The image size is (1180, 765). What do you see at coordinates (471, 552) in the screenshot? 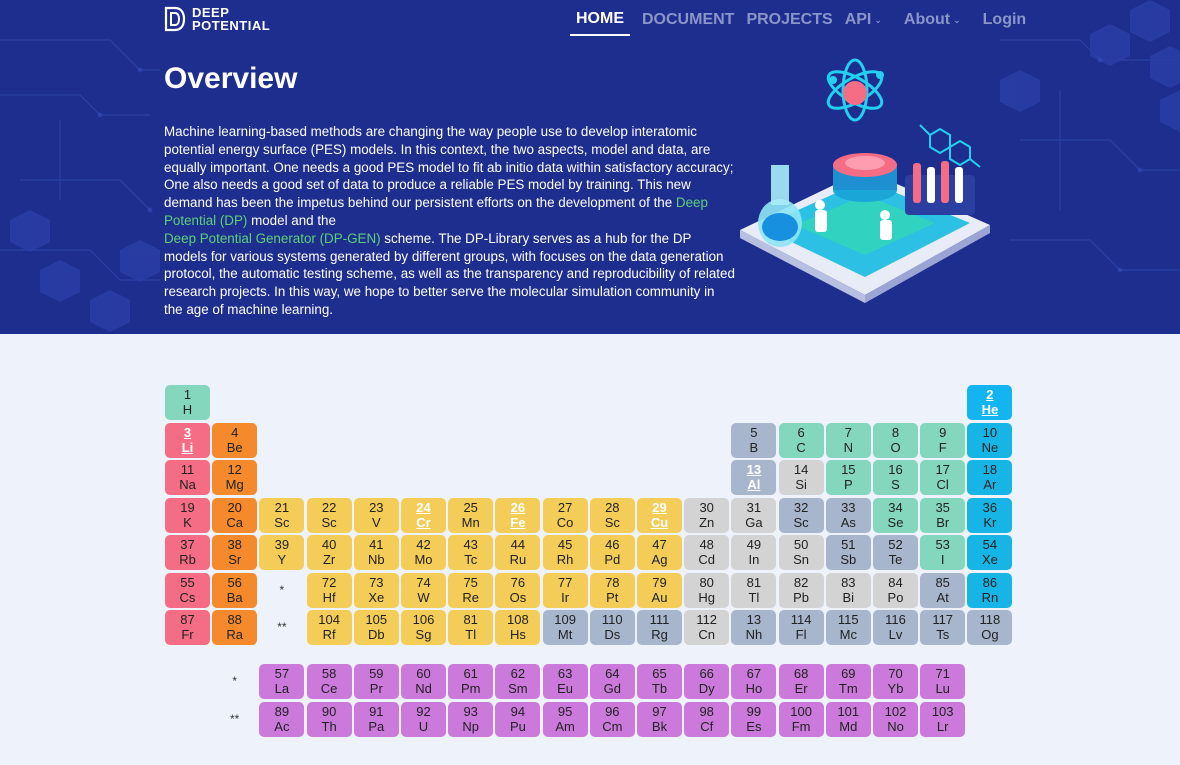
I see `element-tc-43: 43 Tc` at bounding box center [471, 552].